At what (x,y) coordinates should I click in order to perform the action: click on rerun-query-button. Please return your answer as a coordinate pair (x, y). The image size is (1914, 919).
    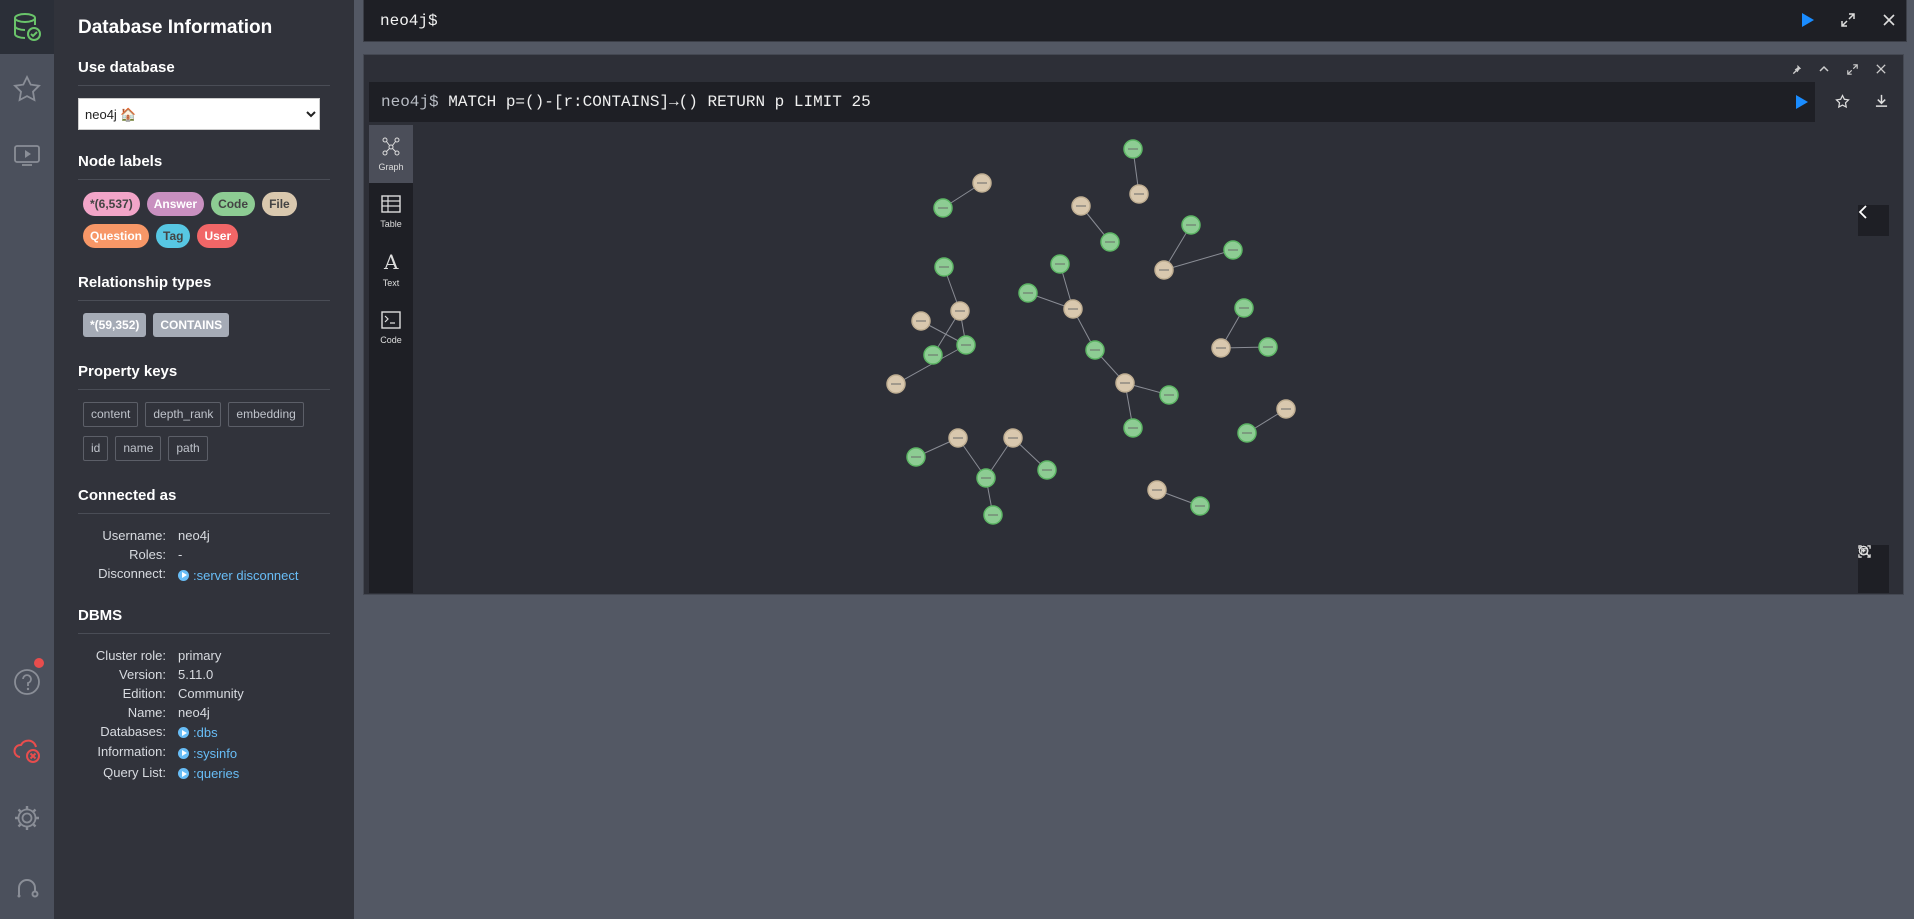
    Looking at the image, I should click on (1801, 104).